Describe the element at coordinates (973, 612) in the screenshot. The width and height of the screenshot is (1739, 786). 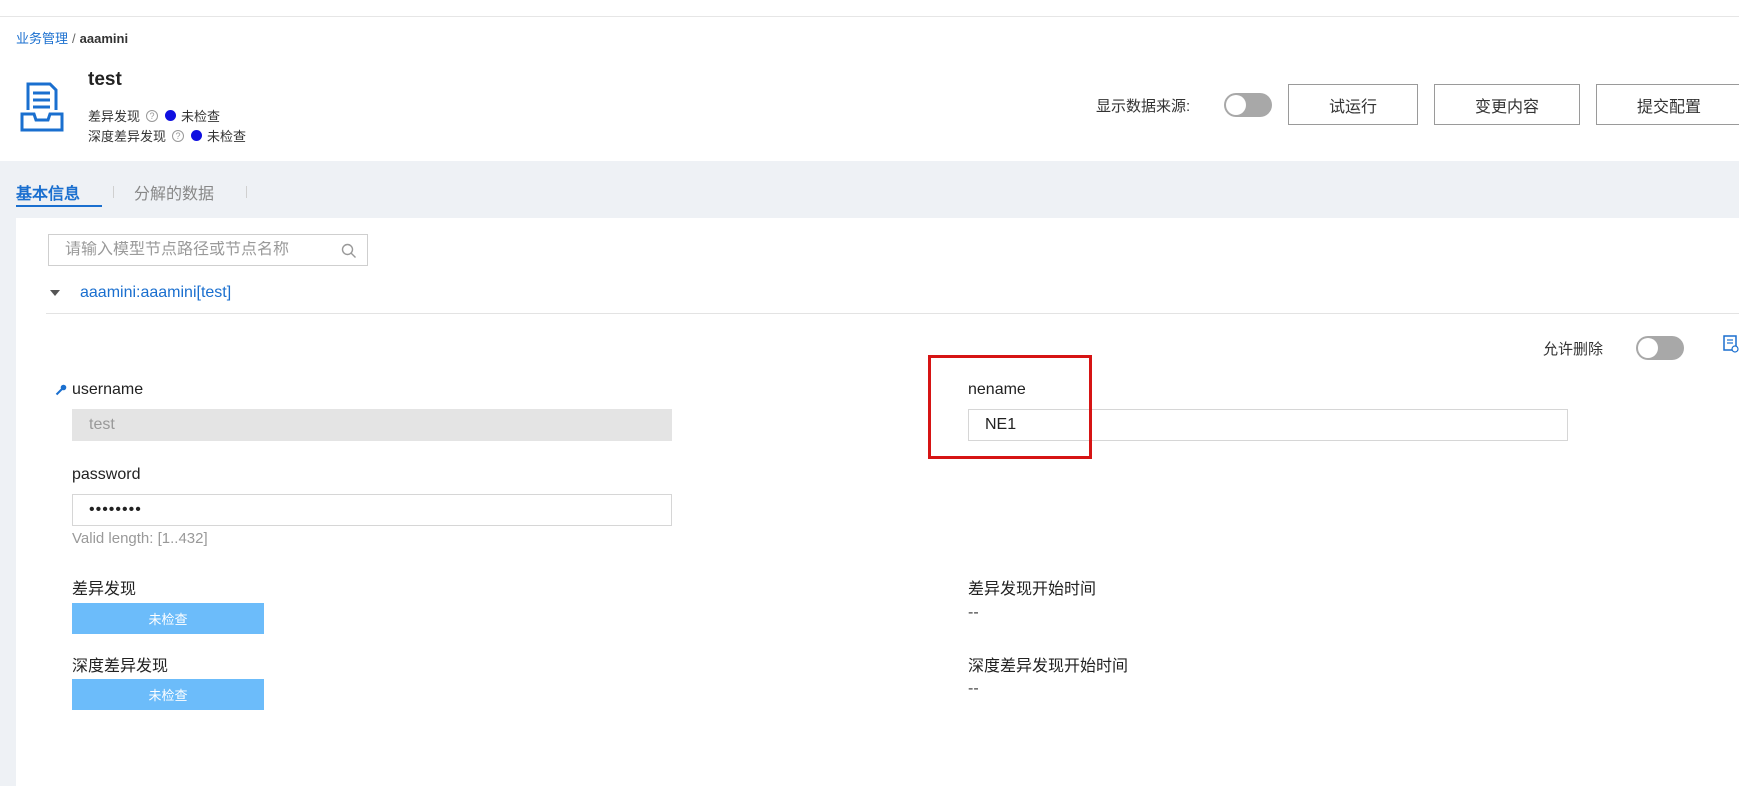
I see `diff-start-time-value: --` at that location.